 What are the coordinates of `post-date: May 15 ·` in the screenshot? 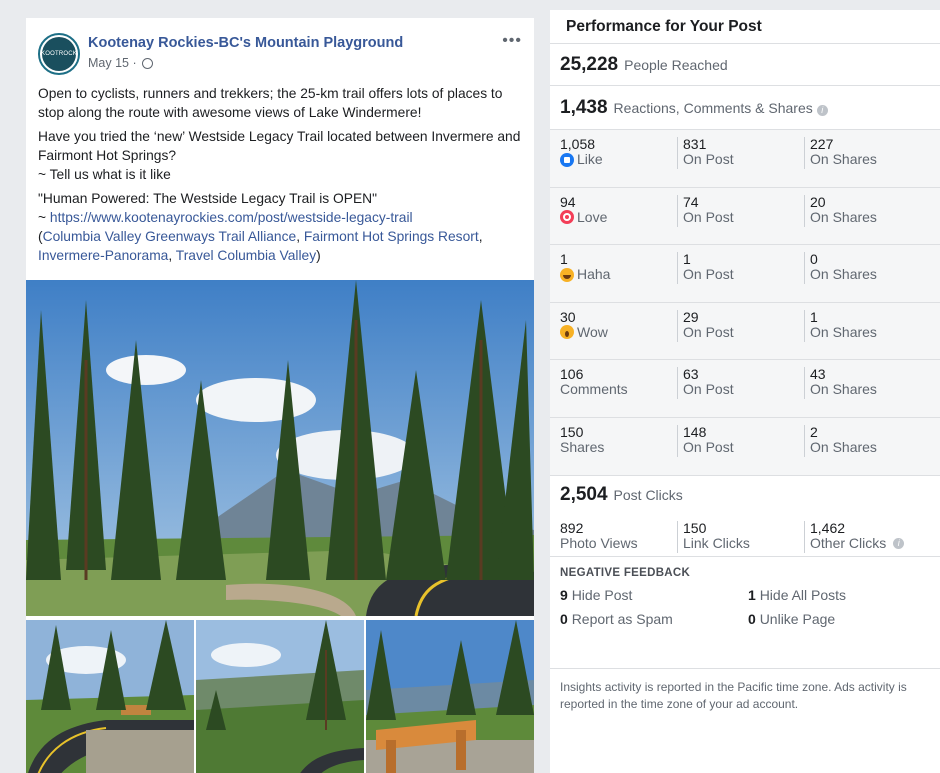 It's located at (112, 63).